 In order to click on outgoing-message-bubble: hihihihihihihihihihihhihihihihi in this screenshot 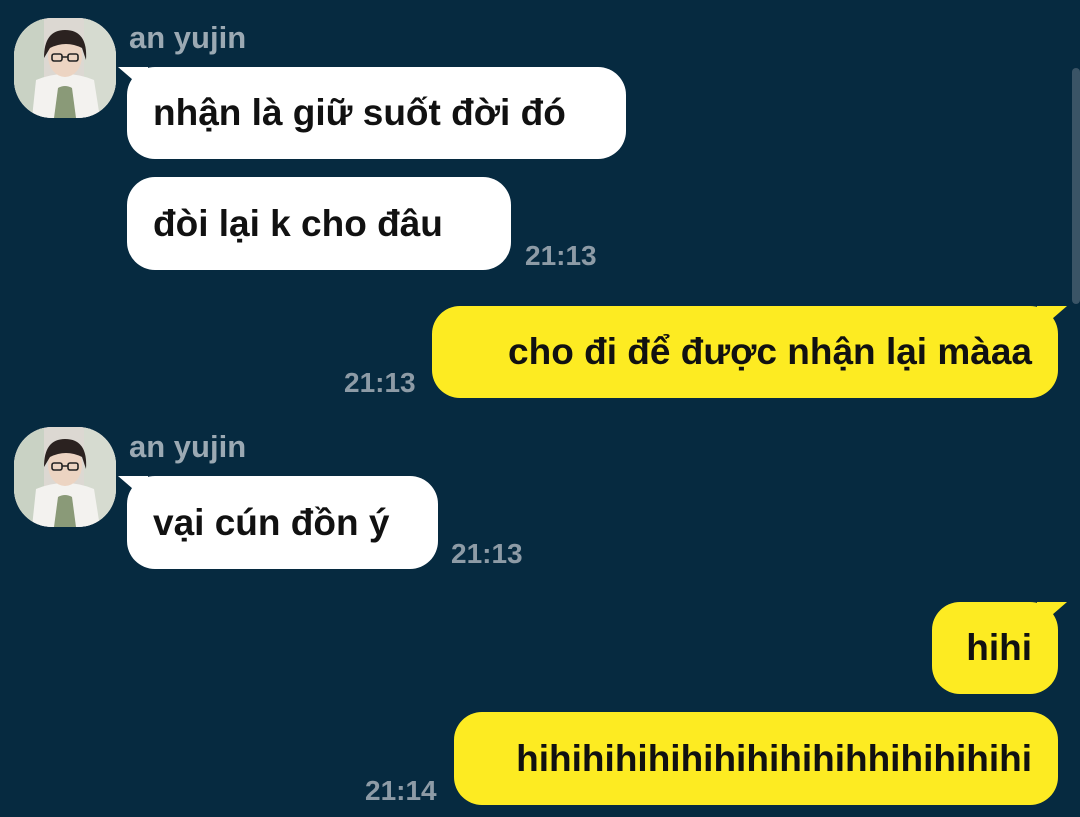, I will do `click(756, 758)`.